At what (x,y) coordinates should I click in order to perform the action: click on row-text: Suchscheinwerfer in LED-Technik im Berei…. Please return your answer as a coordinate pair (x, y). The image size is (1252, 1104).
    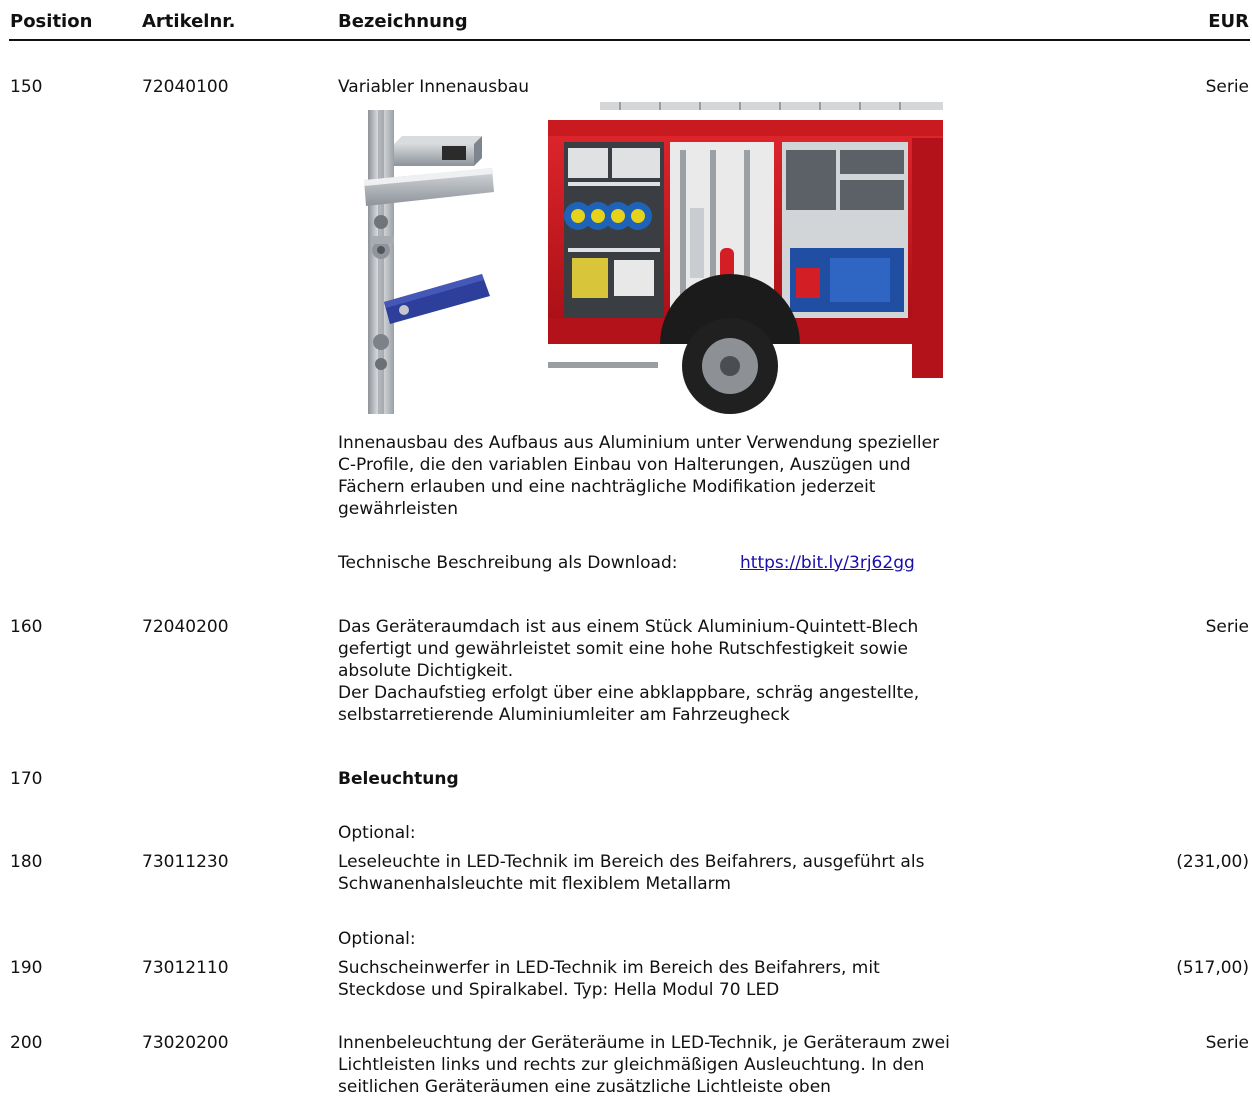
    Looking at the image, I should click on (609, 979).